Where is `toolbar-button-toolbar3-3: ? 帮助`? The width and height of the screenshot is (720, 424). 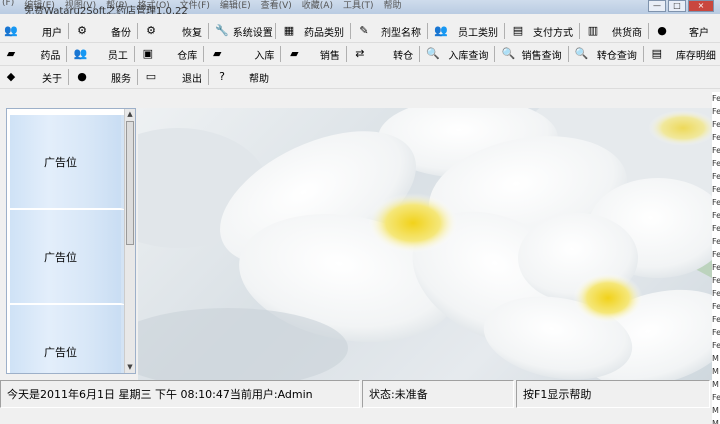
toolbar-button-toolbar3-3: ? 帮助 is located at coordinates (242, 77).